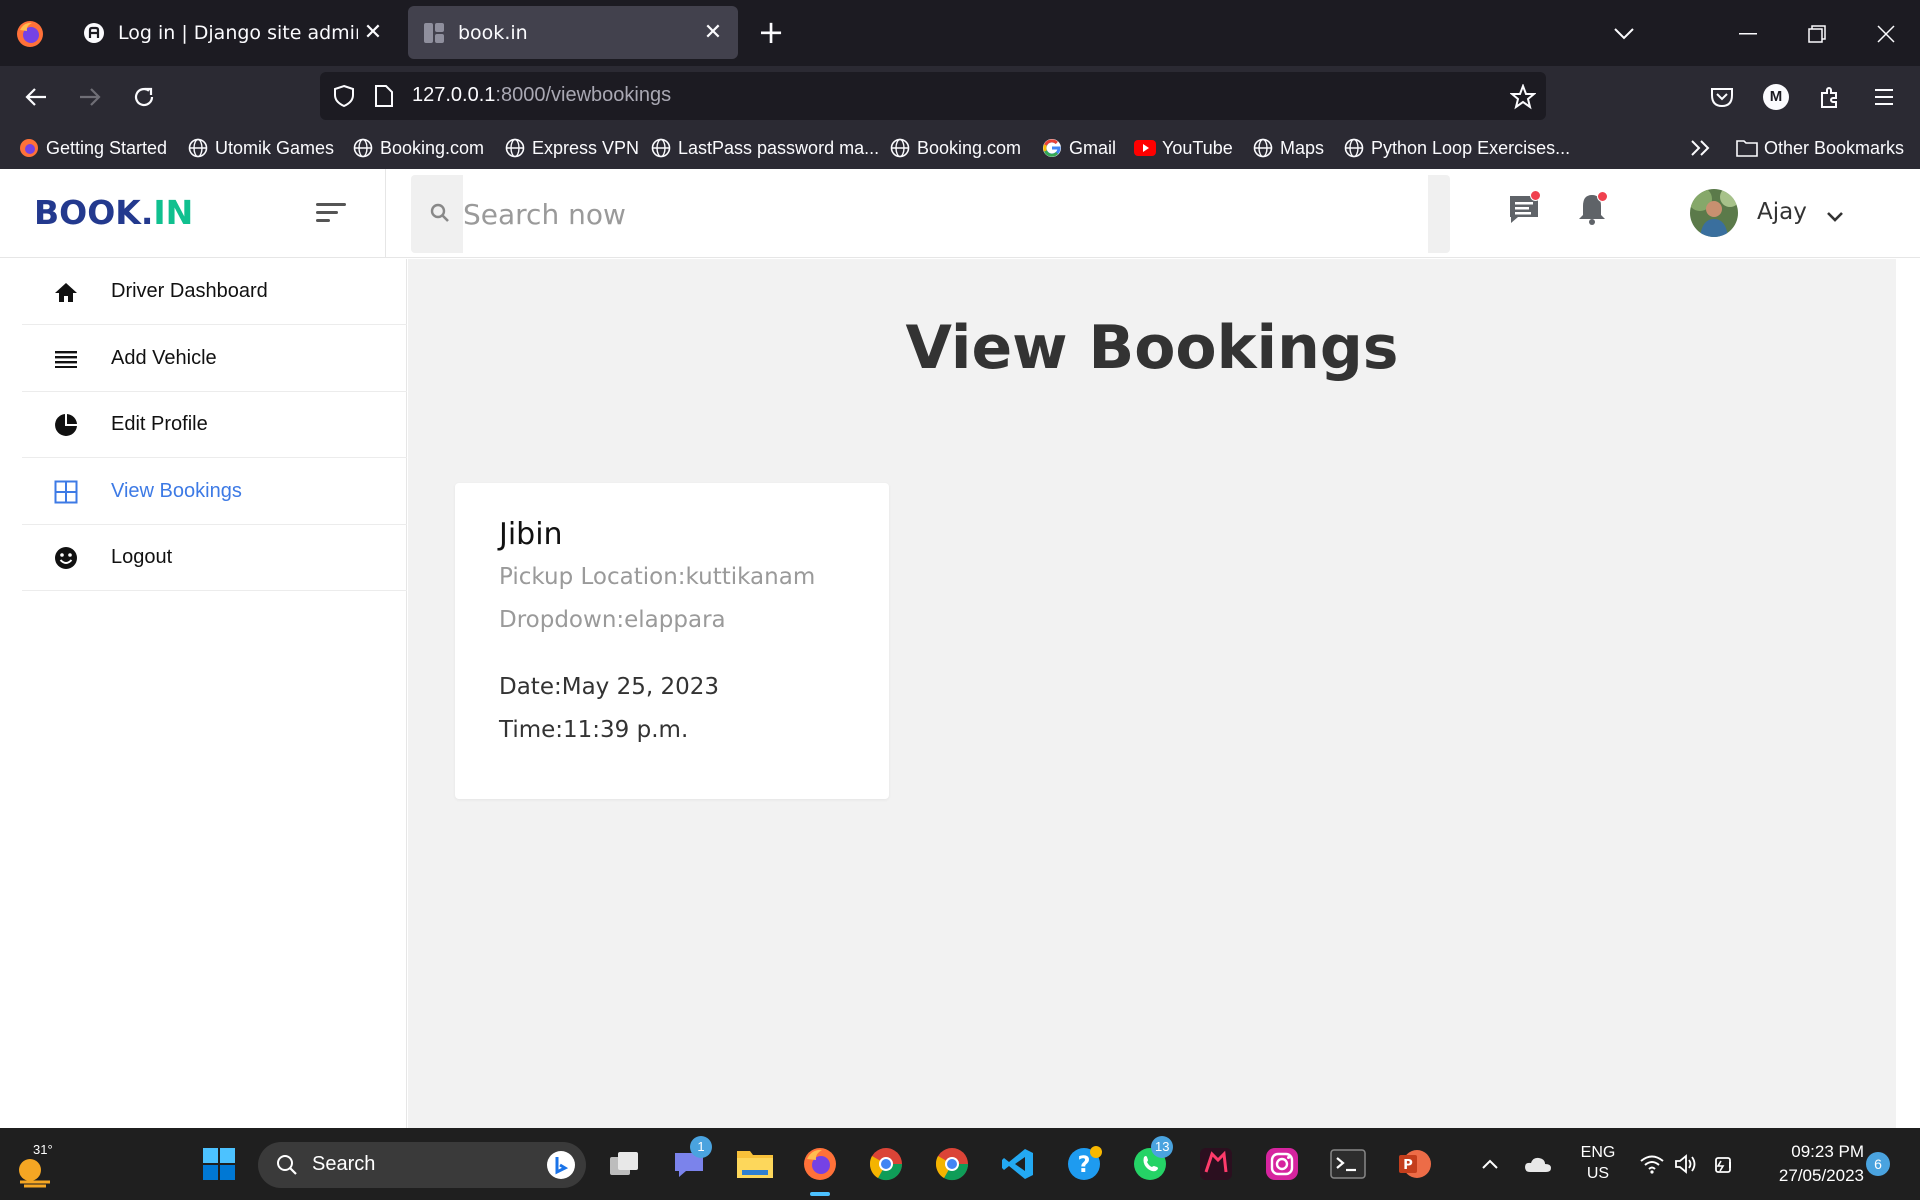 The height and width of the screenshot is (1200, 1920). What do you see at coordinates (30, 34) in the screenshot?
I see `firefox-menu-icon` at bounding box center [30, 34].